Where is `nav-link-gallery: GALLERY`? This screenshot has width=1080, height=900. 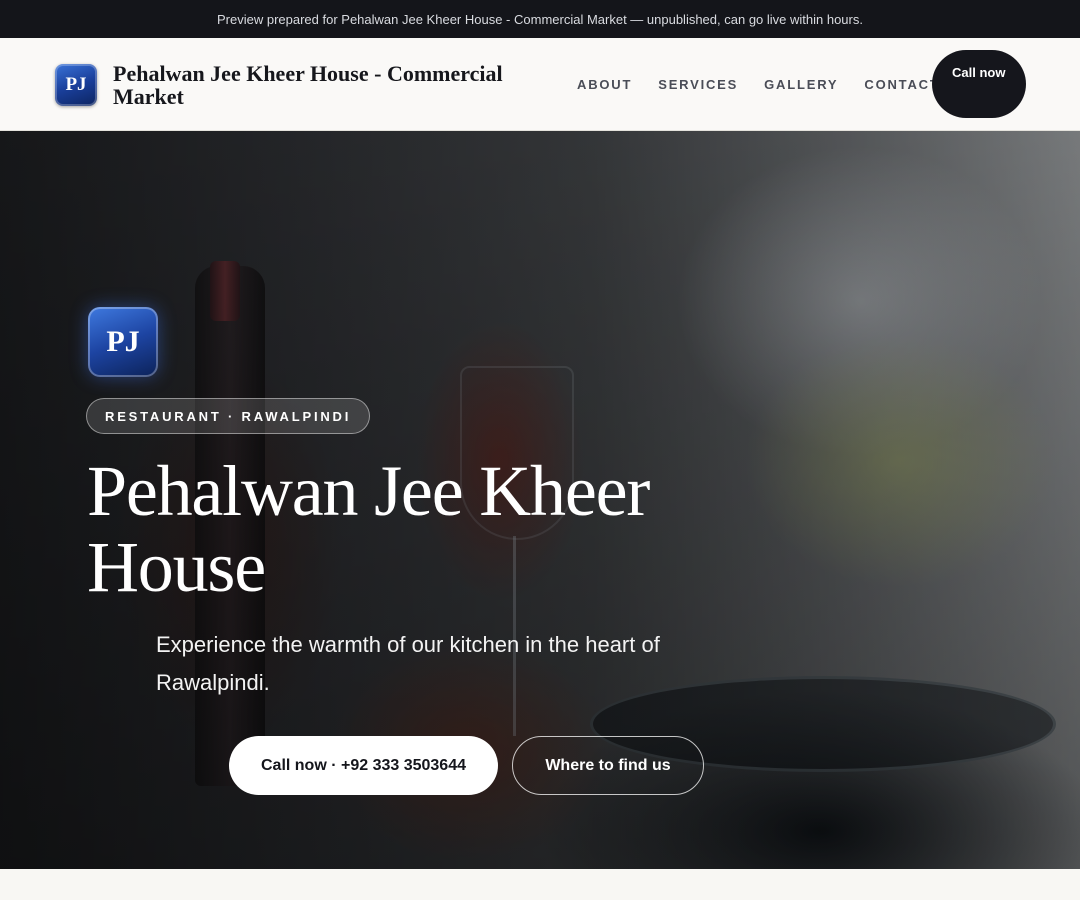 nav-link-gallery: GALLERY is located at coordinates (801, 84).